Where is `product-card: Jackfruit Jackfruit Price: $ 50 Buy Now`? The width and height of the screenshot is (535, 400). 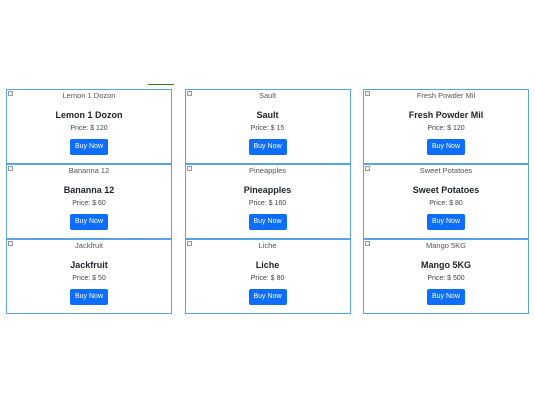 product-card: Jackfruit Jackfruit Price: $ 50 Buy Now is located at coordinates (89, 276).